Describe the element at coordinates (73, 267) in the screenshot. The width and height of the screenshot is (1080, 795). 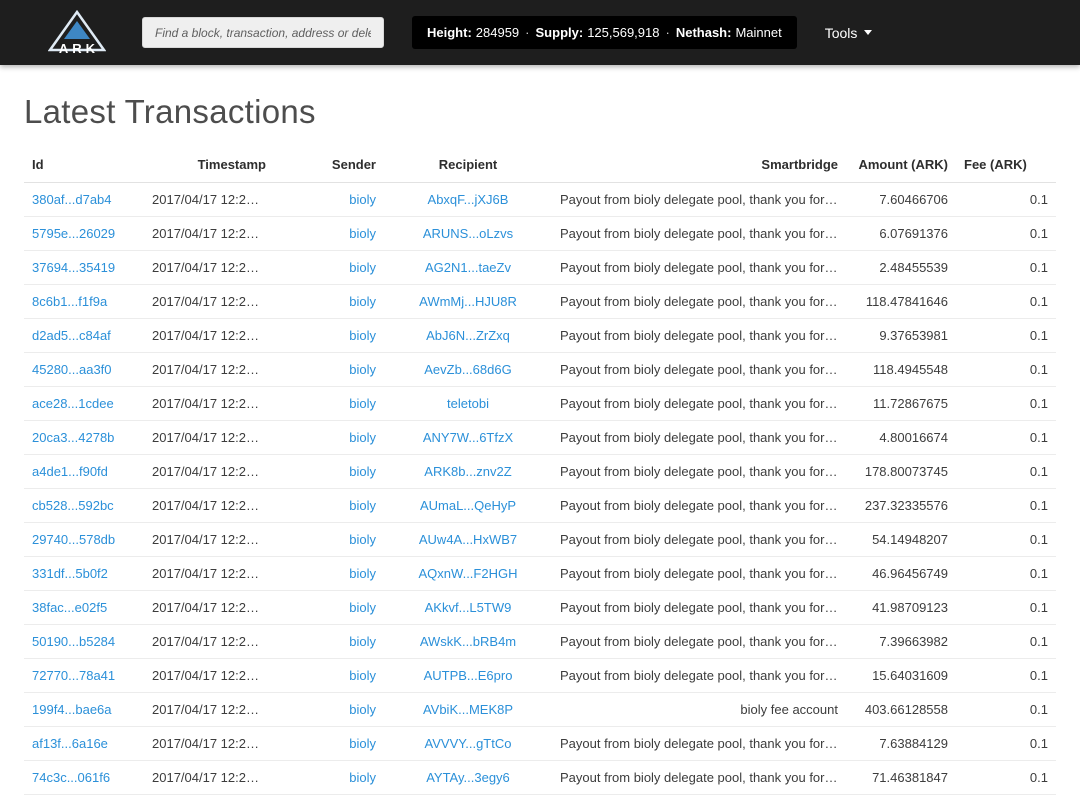
I see `transaction-id-link: 37694...35419` at that location.